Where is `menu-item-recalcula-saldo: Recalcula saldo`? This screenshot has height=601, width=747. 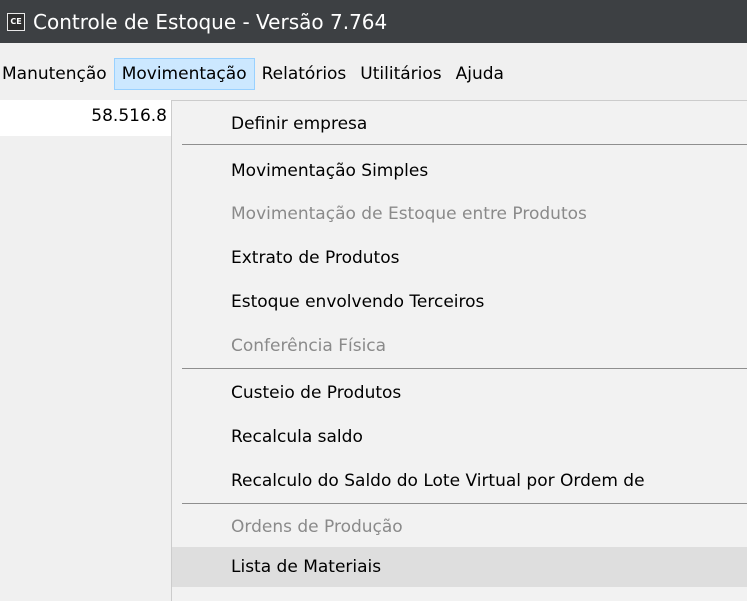
menu-item-recalcula-saldo: Recalcula saldo is located at coordinates (459, 437).